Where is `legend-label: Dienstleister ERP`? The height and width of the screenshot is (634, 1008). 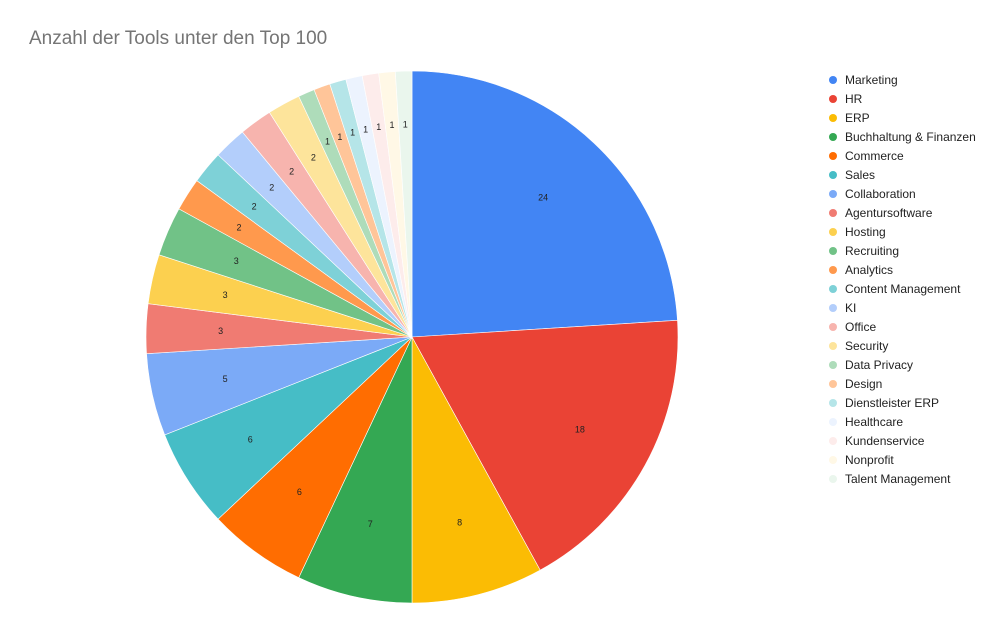 legend-label: Dienstleister ERP is located at coordinates (892, 402).